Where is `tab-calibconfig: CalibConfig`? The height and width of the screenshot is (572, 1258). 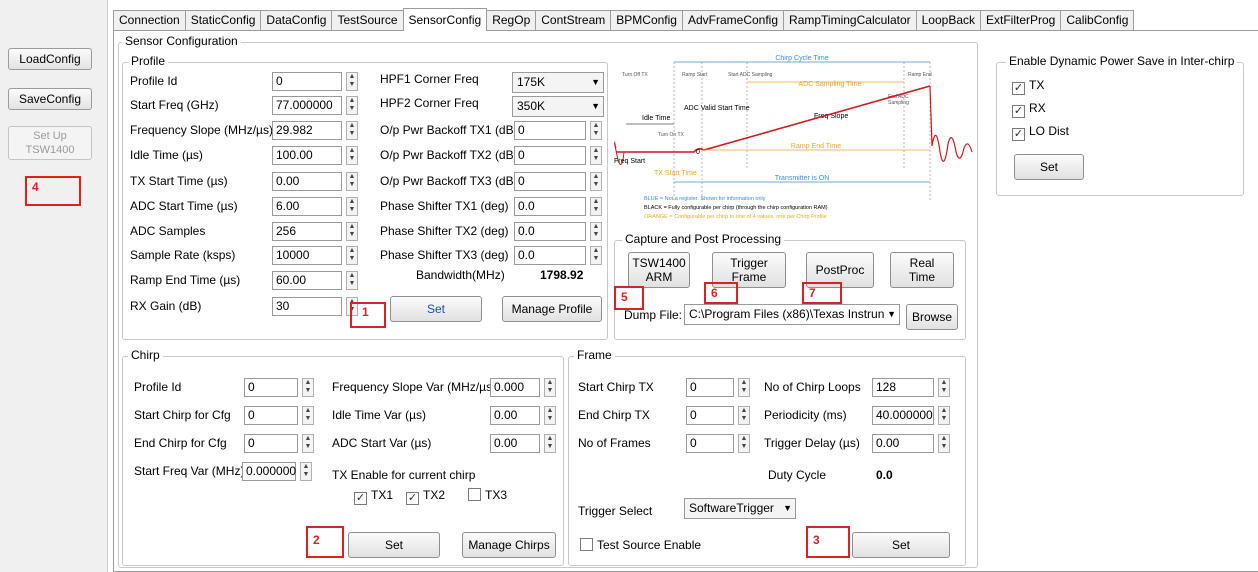
tab-calibconfig: CalibConfig is located at coordinates (1097, 20).